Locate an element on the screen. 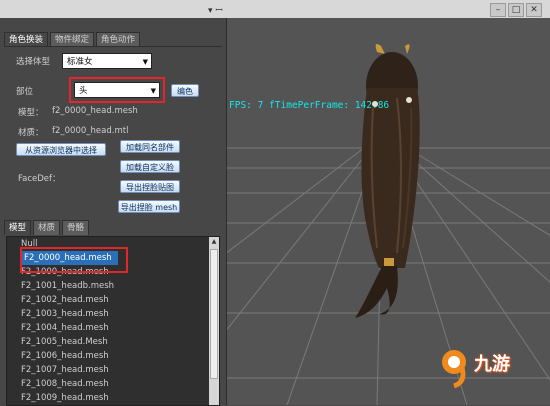 The height and width of the screenshot is (406, 550). list-scrollbar: ▲ is located at coordinates (214, 321).